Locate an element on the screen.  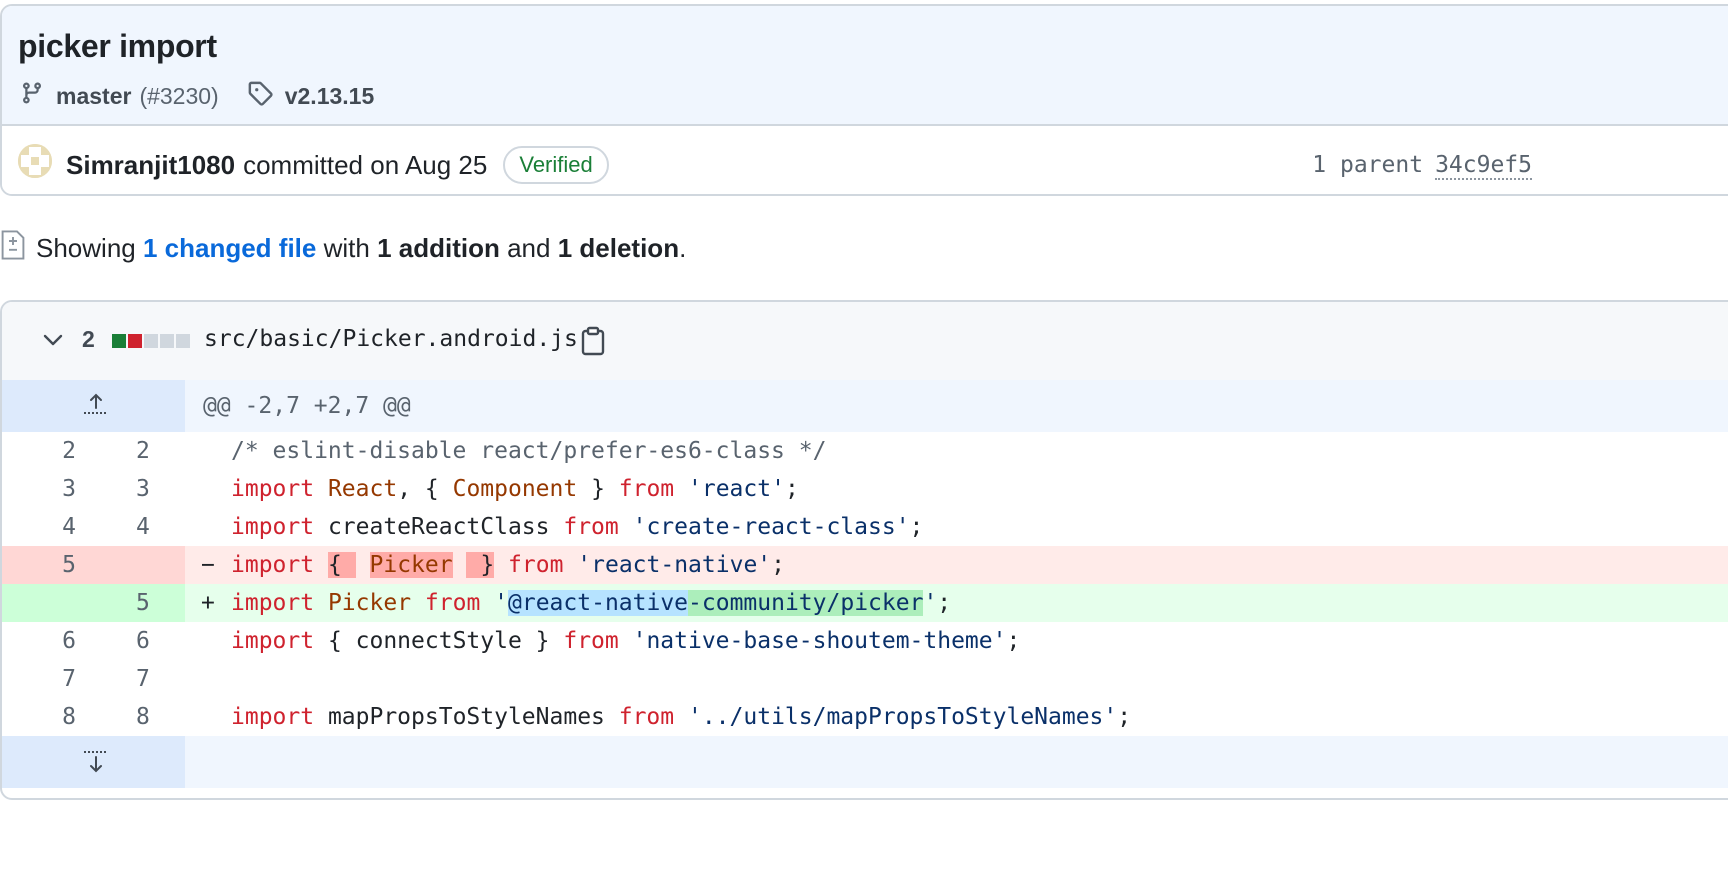
line-number-gutter: 77 is located at coordinates (93, 679).